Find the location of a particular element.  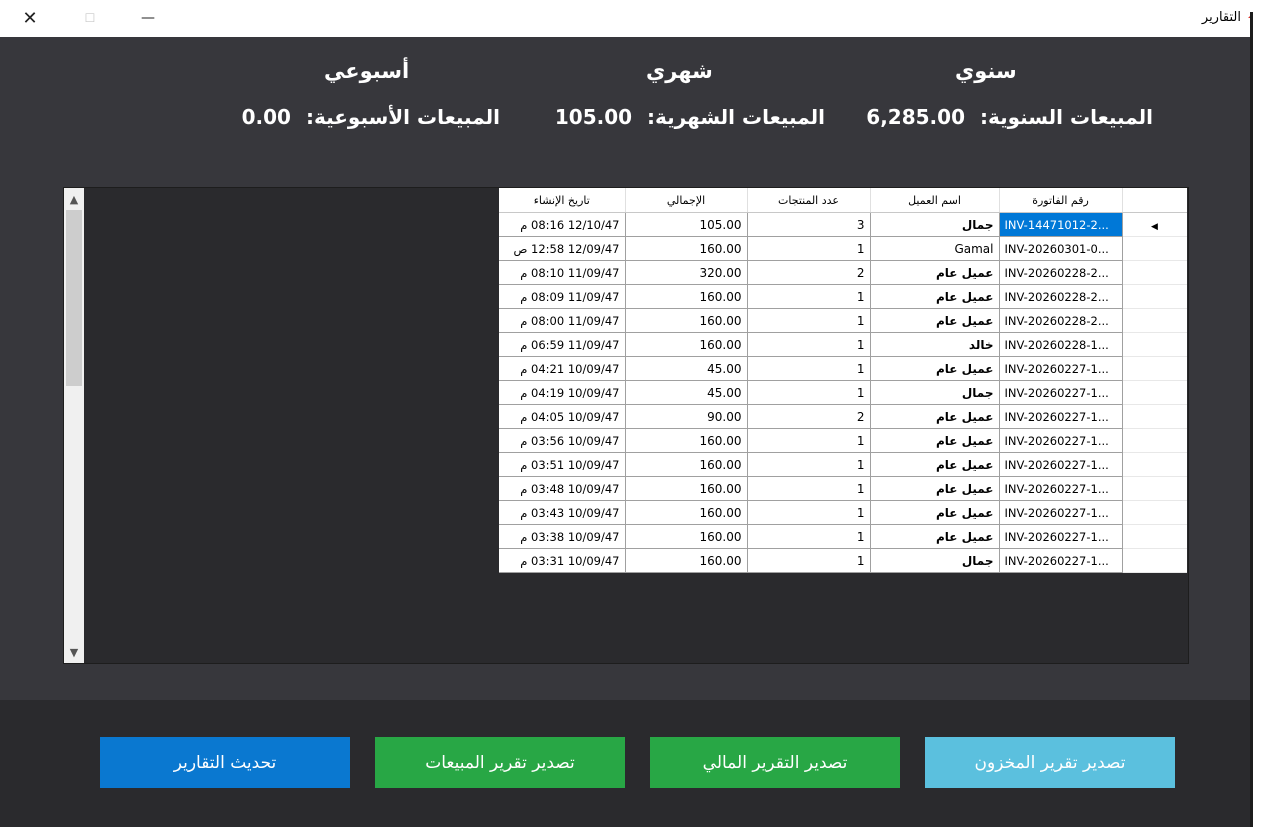

column-header-invoice: رقم الفاتورة is located at coordinates (1061, 200).